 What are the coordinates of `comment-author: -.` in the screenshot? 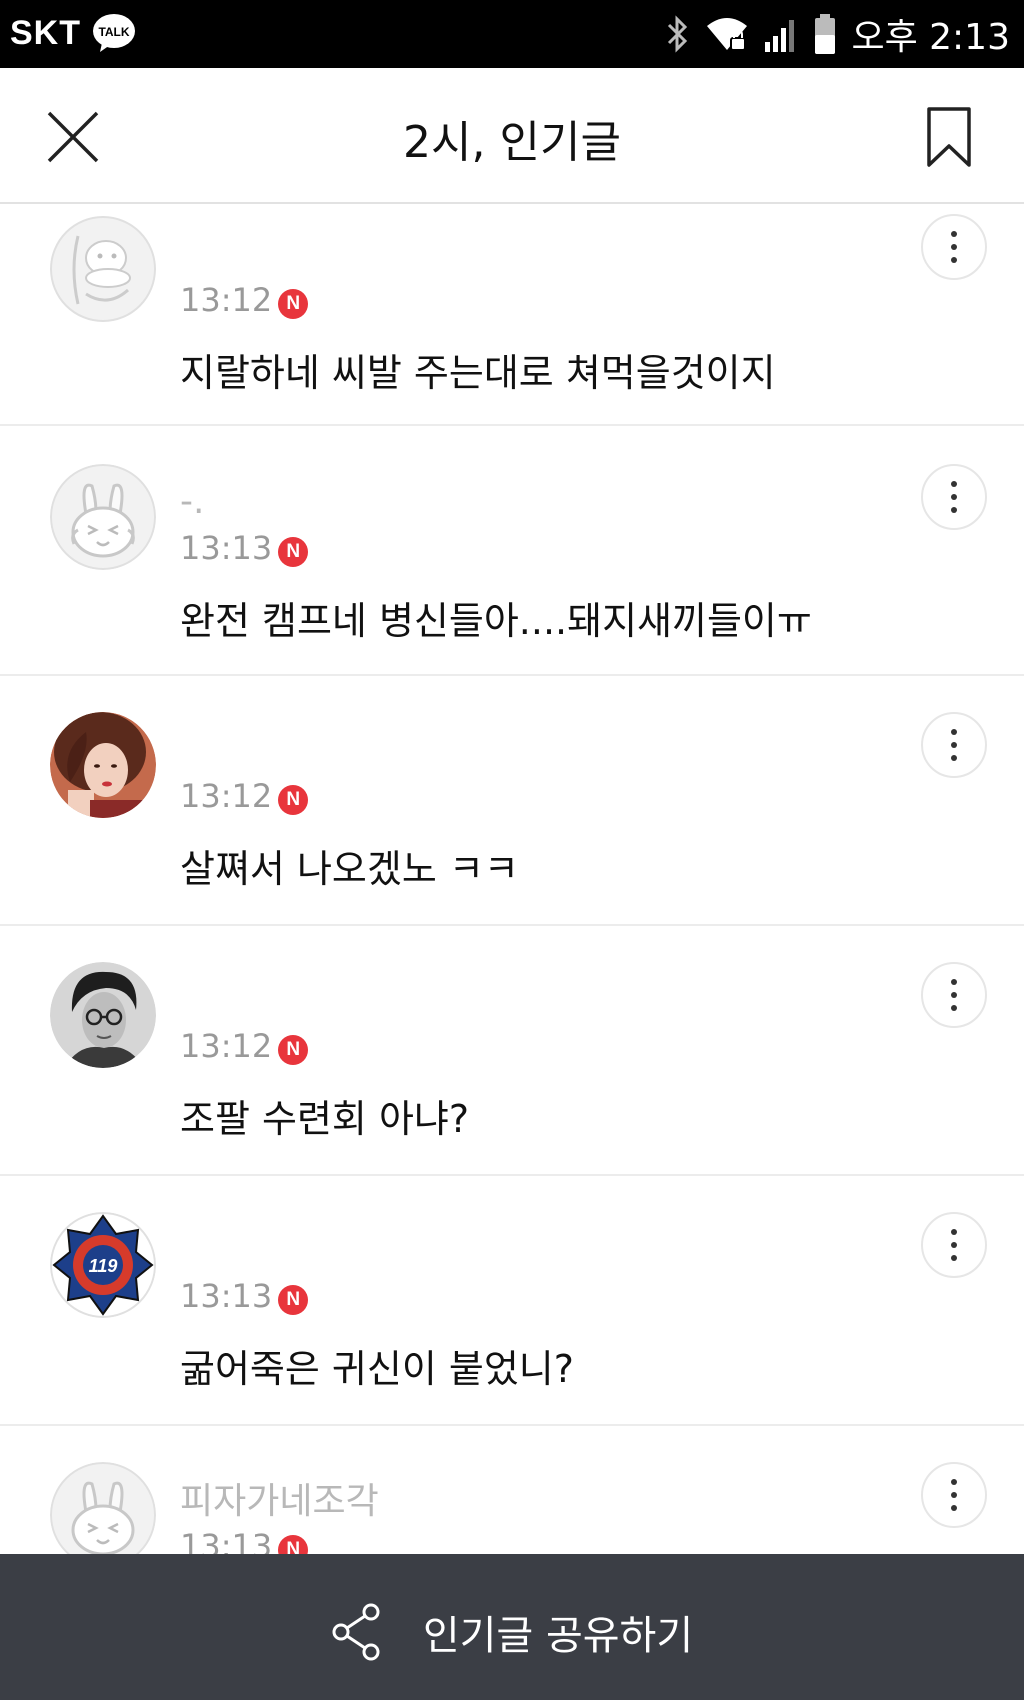 It's located at (192, 502).